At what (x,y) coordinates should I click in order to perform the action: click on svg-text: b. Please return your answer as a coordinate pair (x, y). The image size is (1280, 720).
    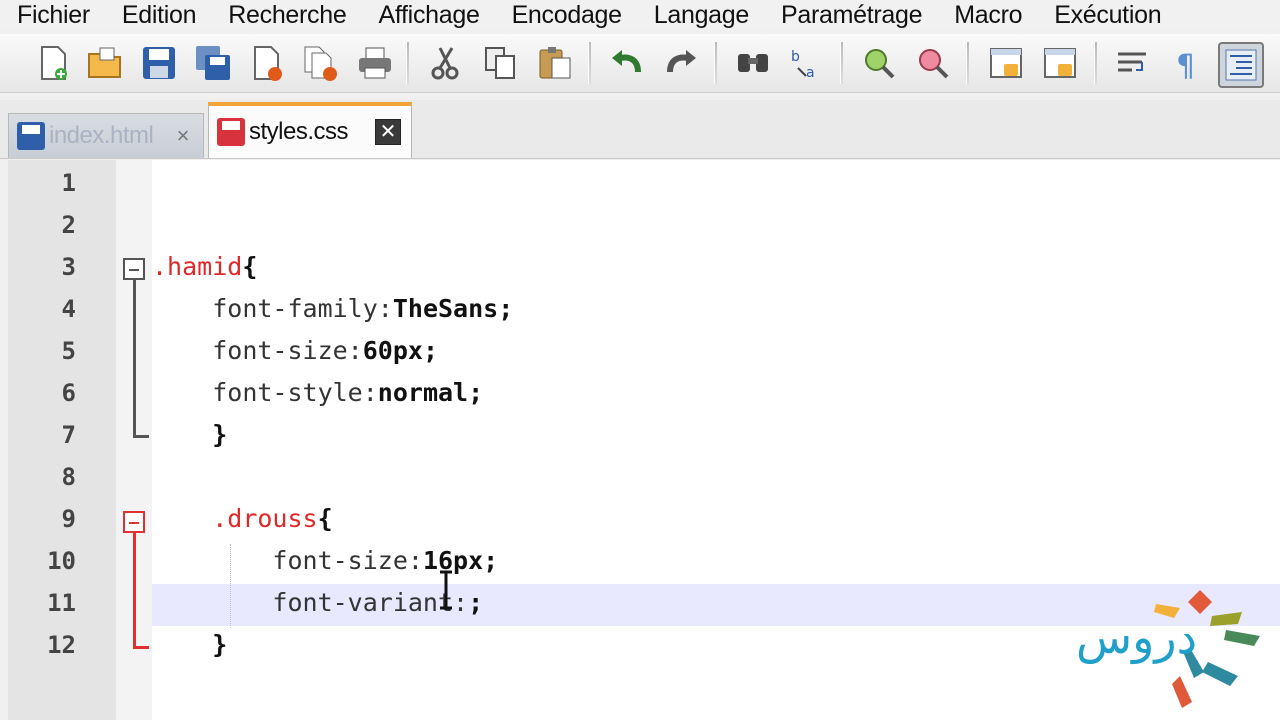
    Looking at the image, I should click on (795, 57).